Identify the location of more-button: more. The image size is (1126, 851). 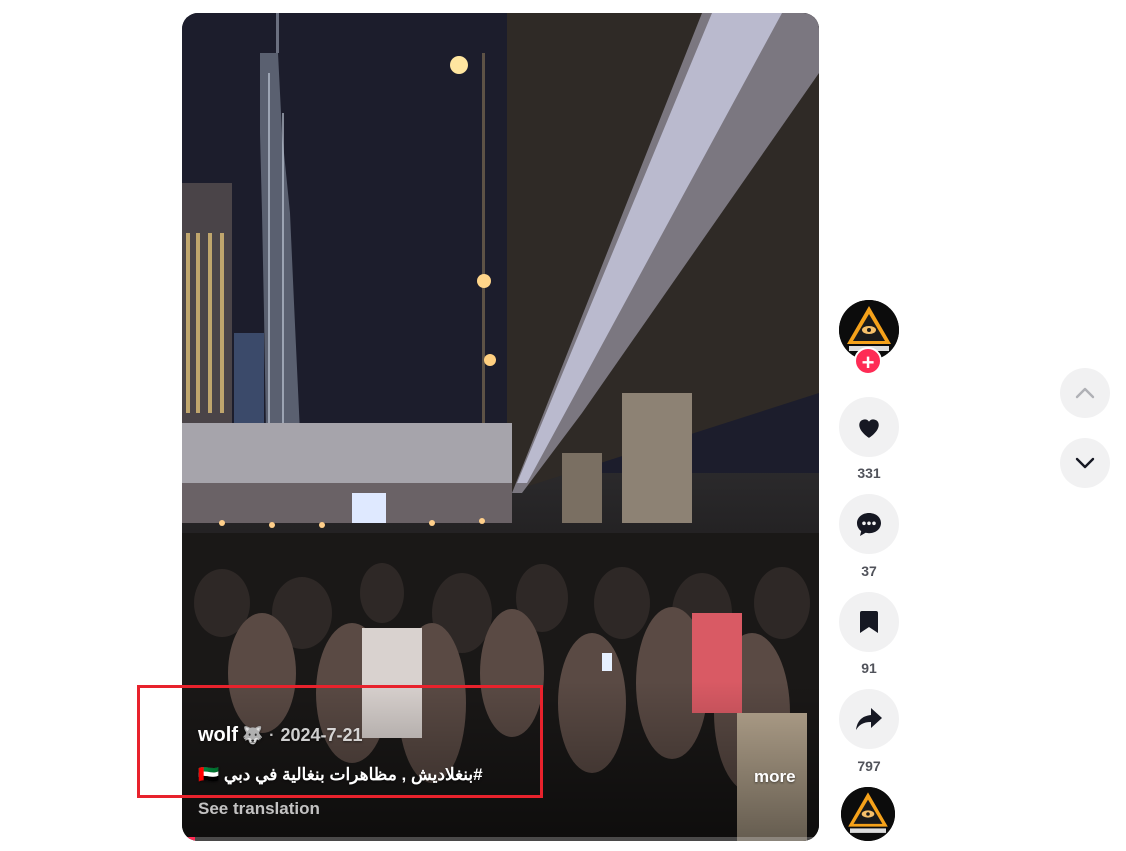
(775, 777).